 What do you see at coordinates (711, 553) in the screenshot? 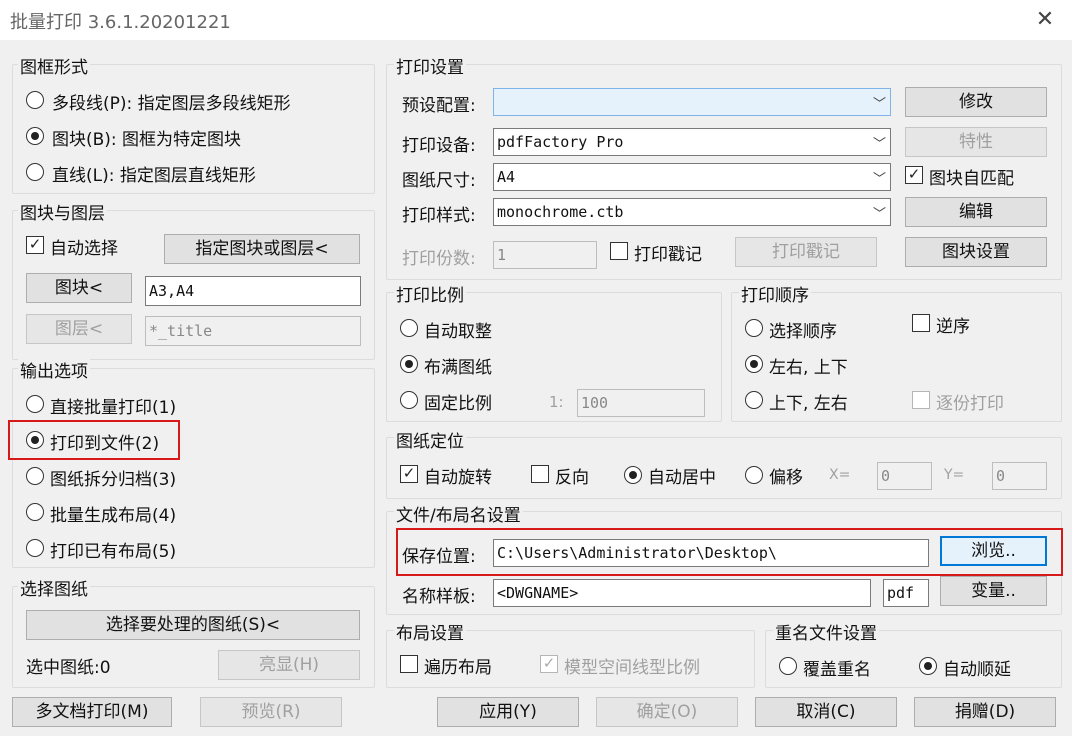
I see `save-location-input: C:\Users\Administrator\Desktop\` at bounding box center [711, 553].